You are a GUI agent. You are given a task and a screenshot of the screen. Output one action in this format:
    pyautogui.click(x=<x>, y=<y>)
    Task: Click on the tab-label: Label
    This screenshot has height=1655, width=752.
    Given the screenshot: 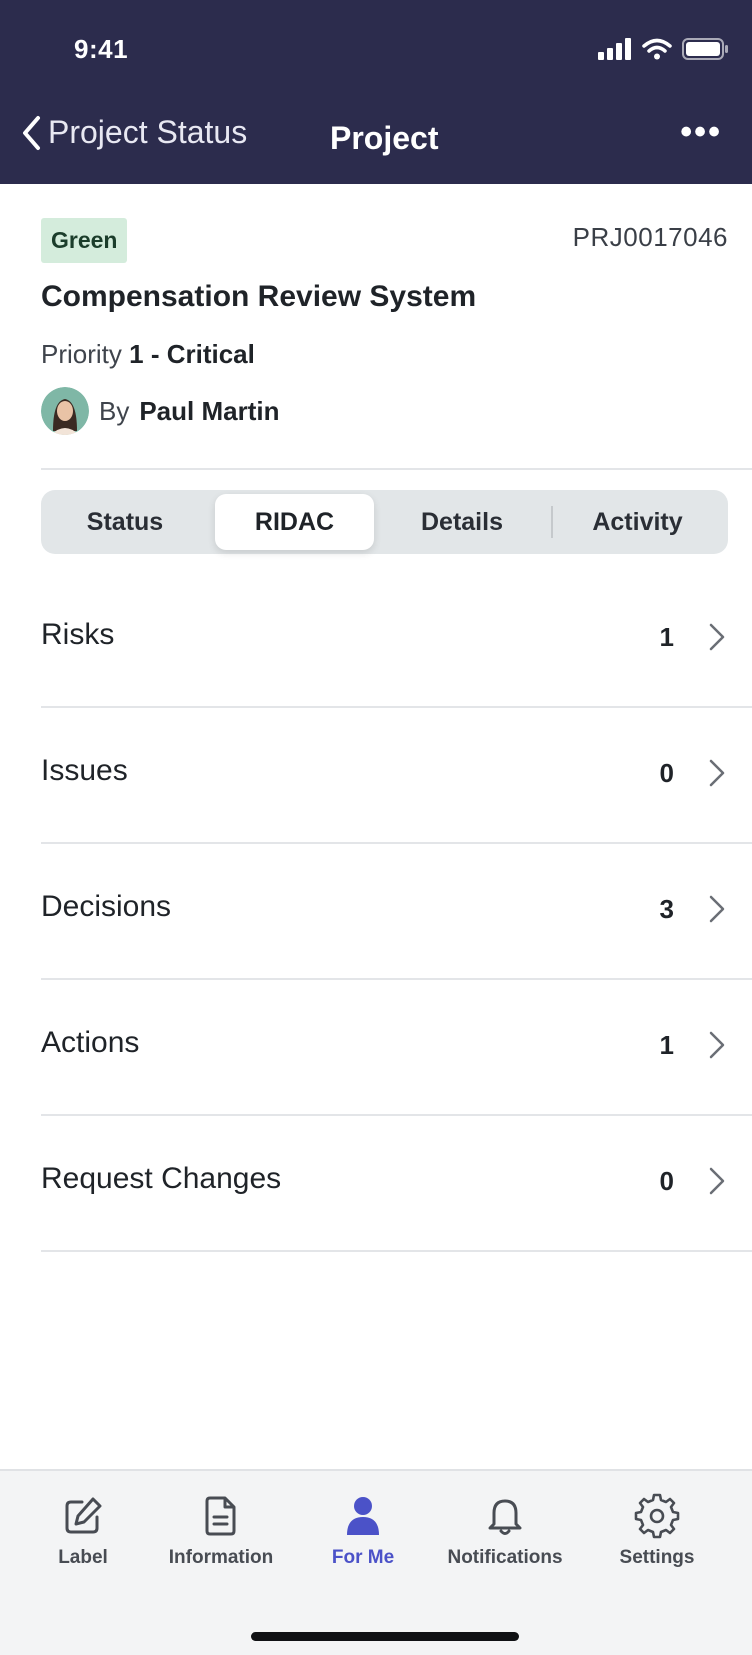 What is the action you would take?
    pyautogui.click(x=83, y=1531)
    